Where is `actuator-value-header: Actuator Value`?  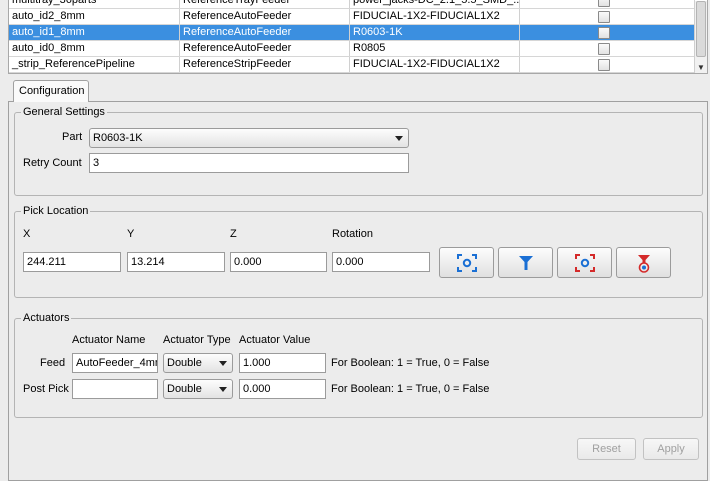
actuator-value-header: Actuator Value is located at coordinates (275, 340).